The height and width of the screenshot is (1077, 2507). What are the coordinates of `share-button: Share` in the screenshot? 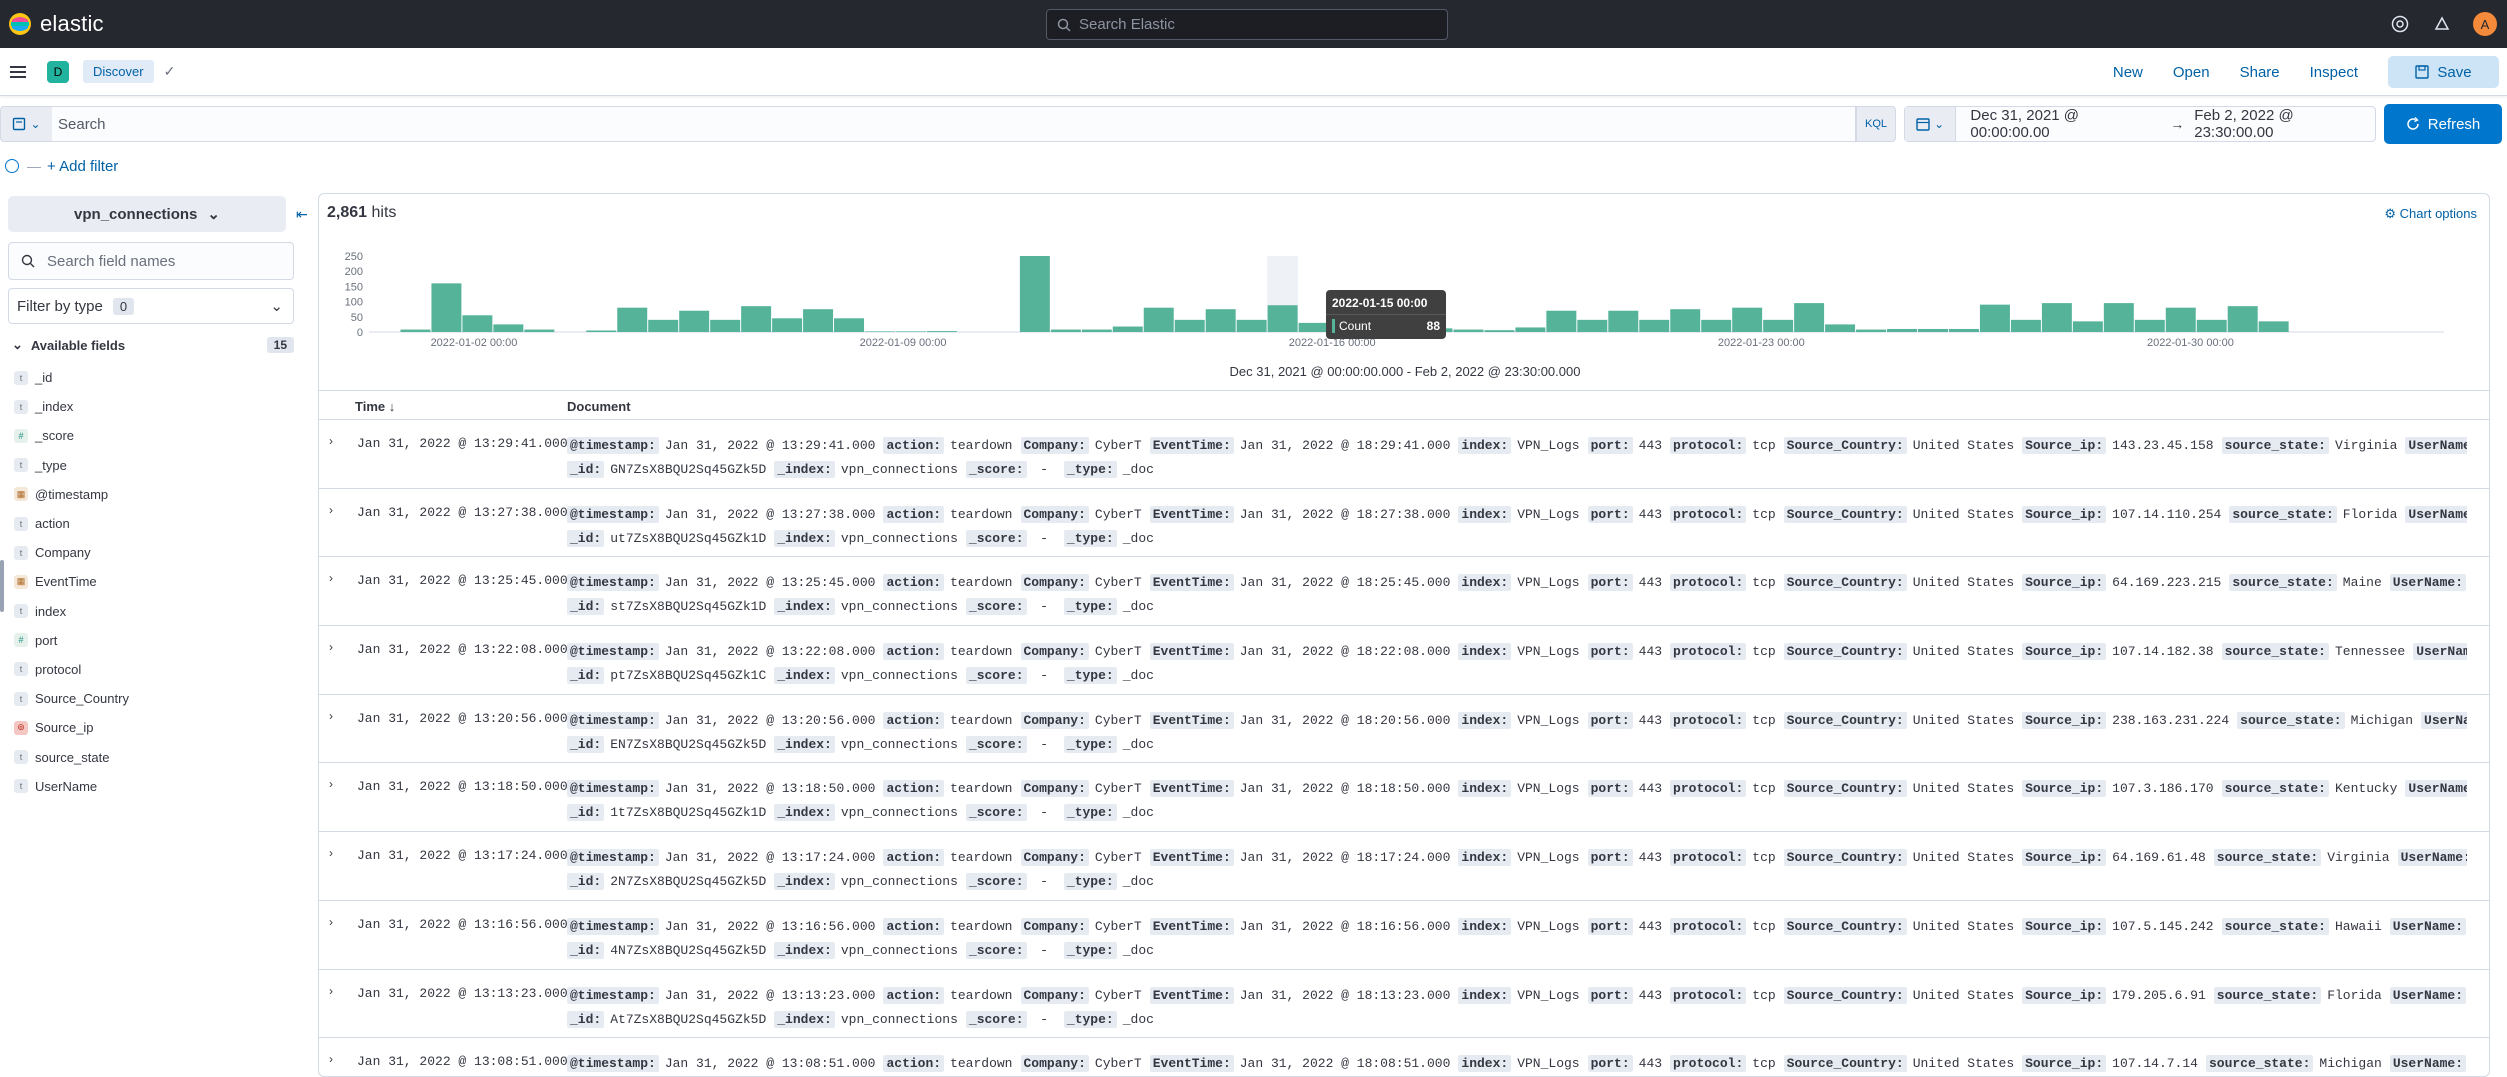 It's located at (2260, 72).